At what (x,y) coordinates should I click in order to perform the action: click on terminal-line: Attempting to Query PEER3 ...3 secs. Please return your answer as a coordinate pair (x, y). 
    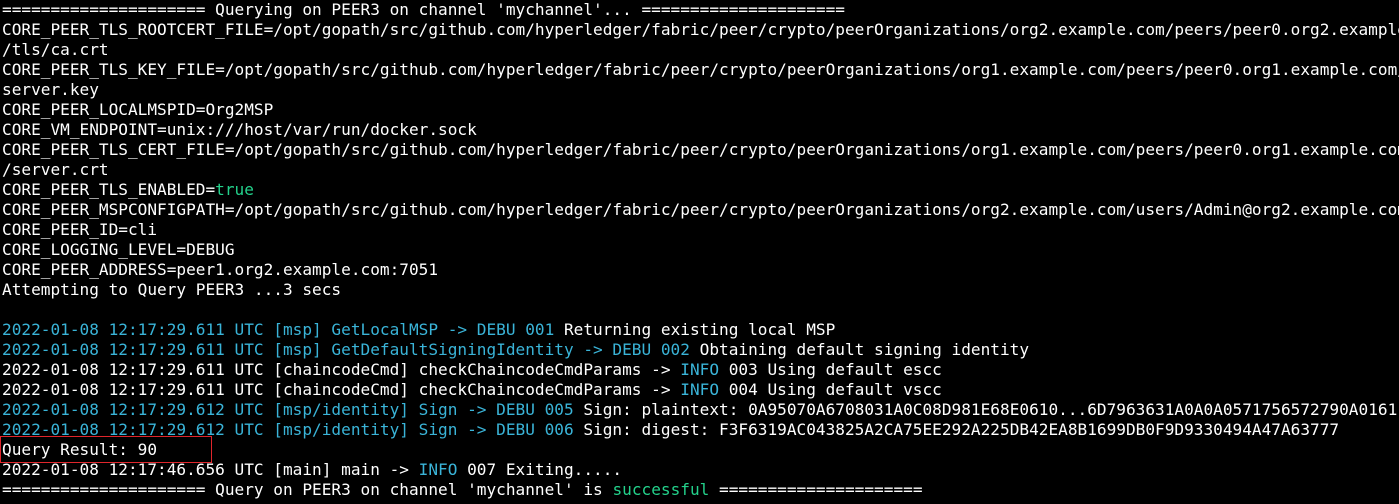
    Looking at the image, I should click on (700, 290).